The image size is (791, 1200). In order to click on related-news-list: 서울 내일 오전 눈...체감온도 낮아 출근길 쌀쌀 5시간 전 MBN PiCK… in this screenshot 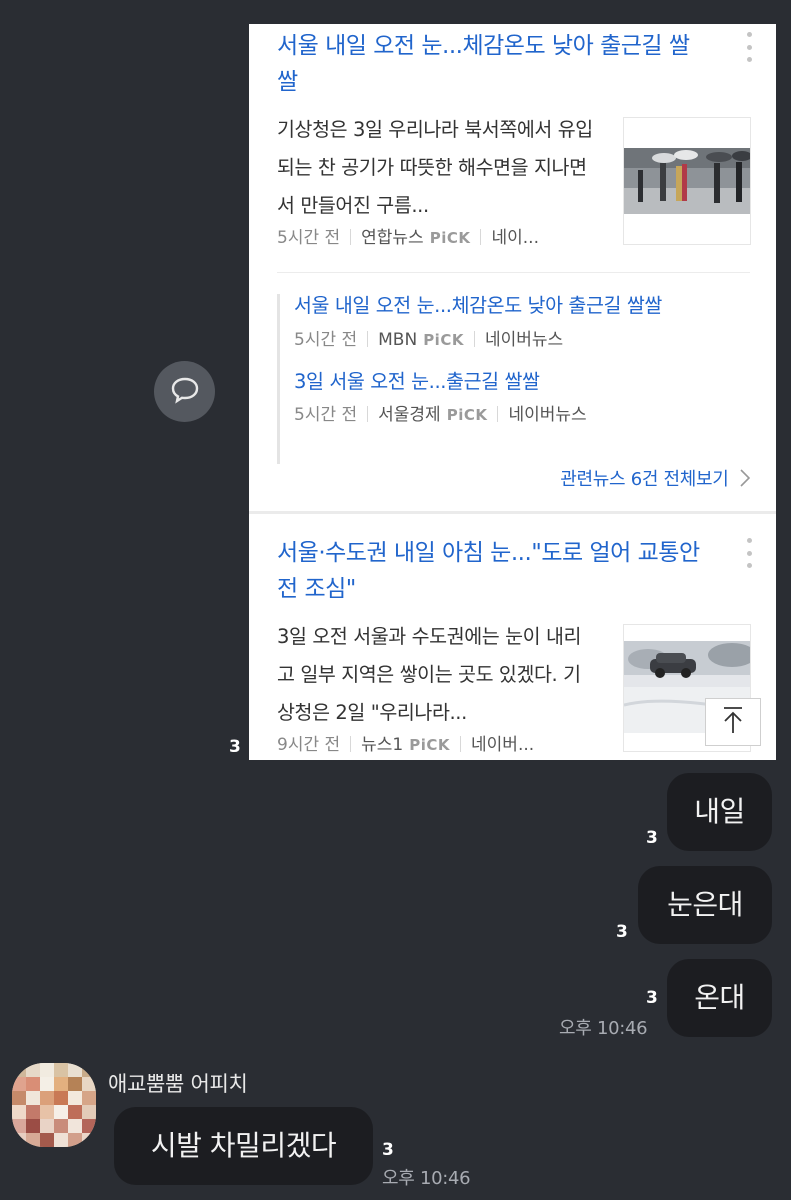, I will do `click(513, 379)`.